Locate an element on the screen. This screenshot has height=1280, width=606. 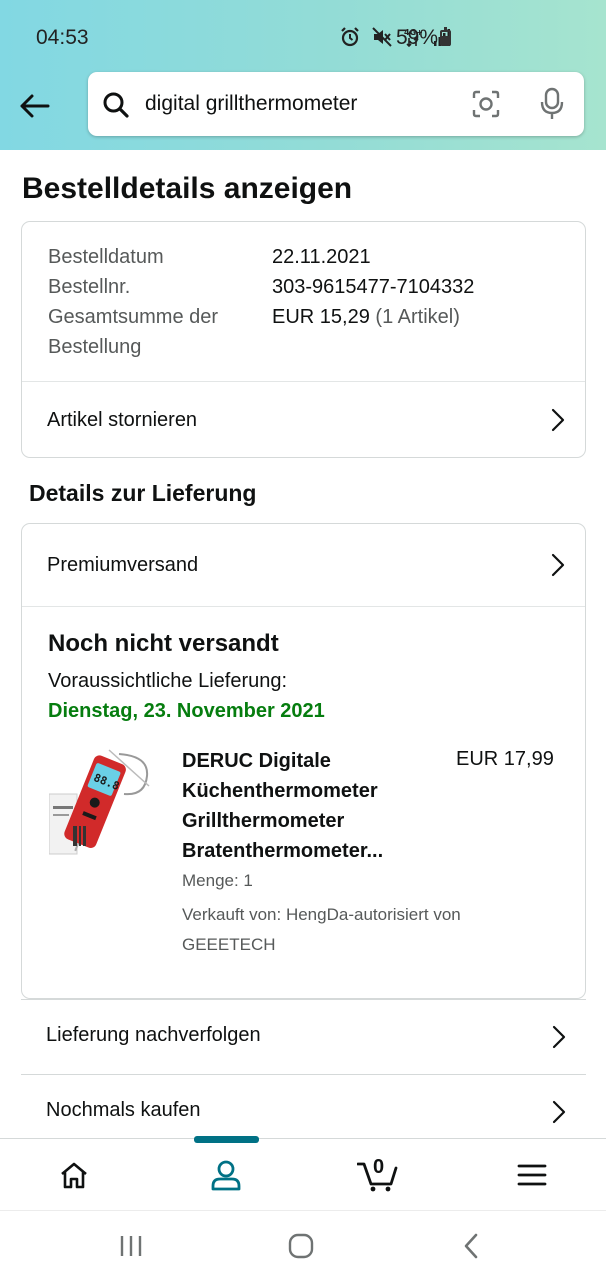
home-icon is located at coordinates (74, 1175).